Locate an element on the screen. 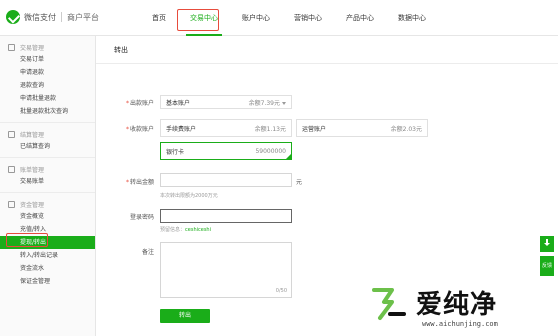  sidebar-group-title: 账单管理 is located at coordinates (32, 170).